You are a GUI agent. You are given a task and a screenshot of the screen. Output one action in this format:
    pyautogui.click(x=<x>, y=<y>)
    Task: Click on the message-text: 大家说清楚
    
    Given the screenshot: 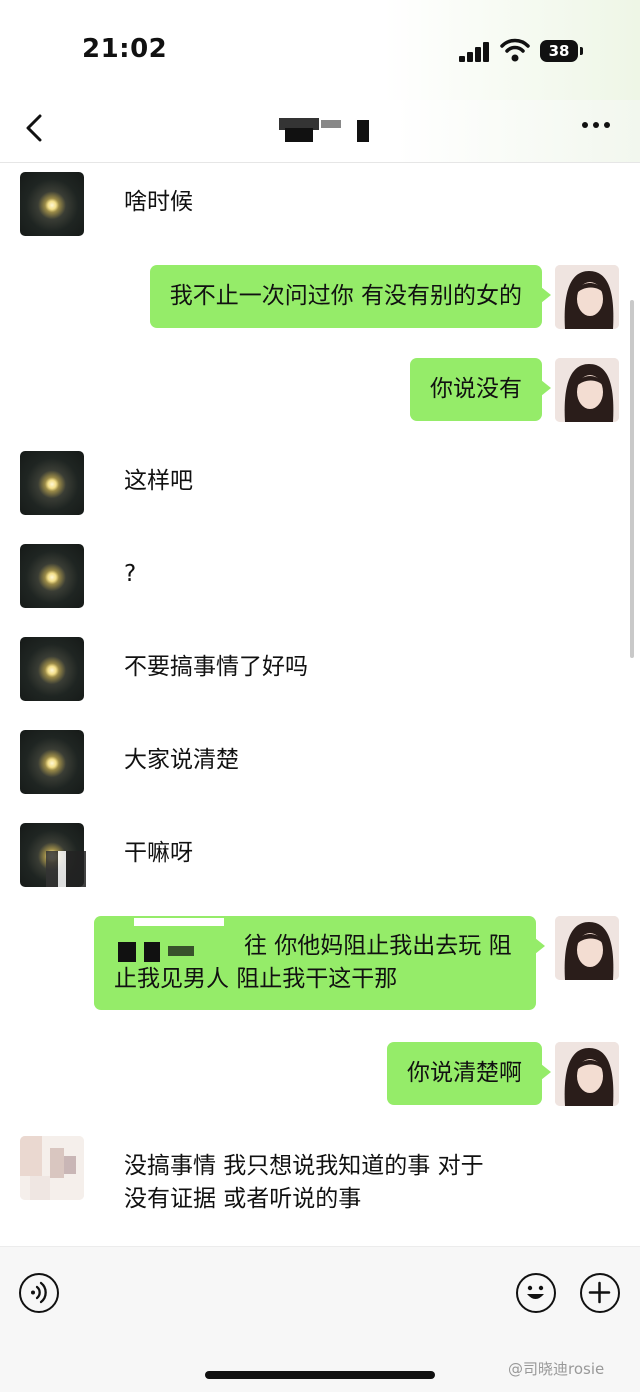 What is the action you would take?
    pyautogui.click(x=181, y=760)
    